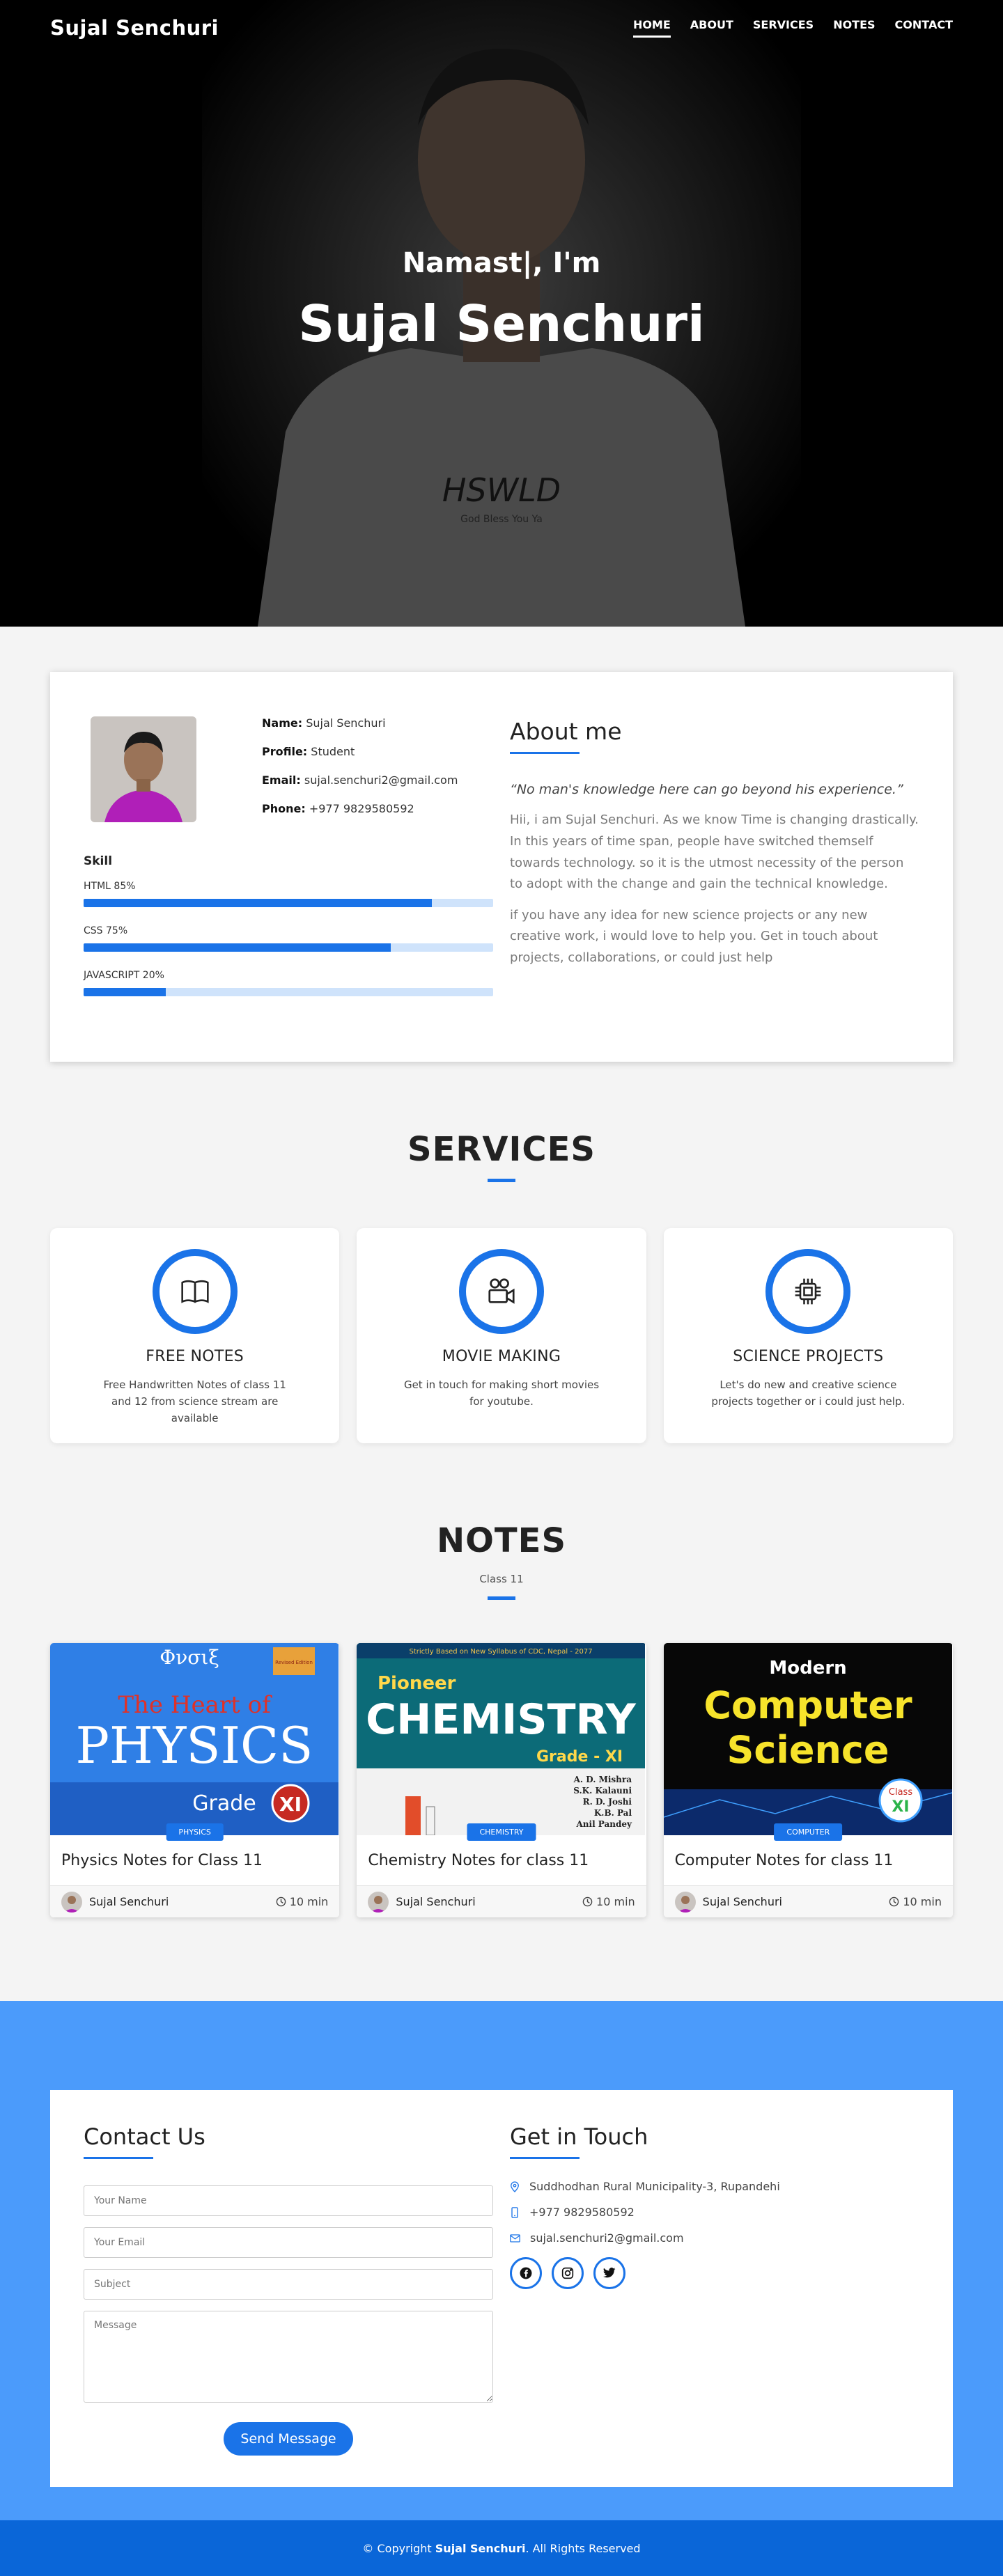 Image resolution: width=1003 pixels, height=2576 pixels. I want to click on nav-contact: CONTACT, so click(924, 28).